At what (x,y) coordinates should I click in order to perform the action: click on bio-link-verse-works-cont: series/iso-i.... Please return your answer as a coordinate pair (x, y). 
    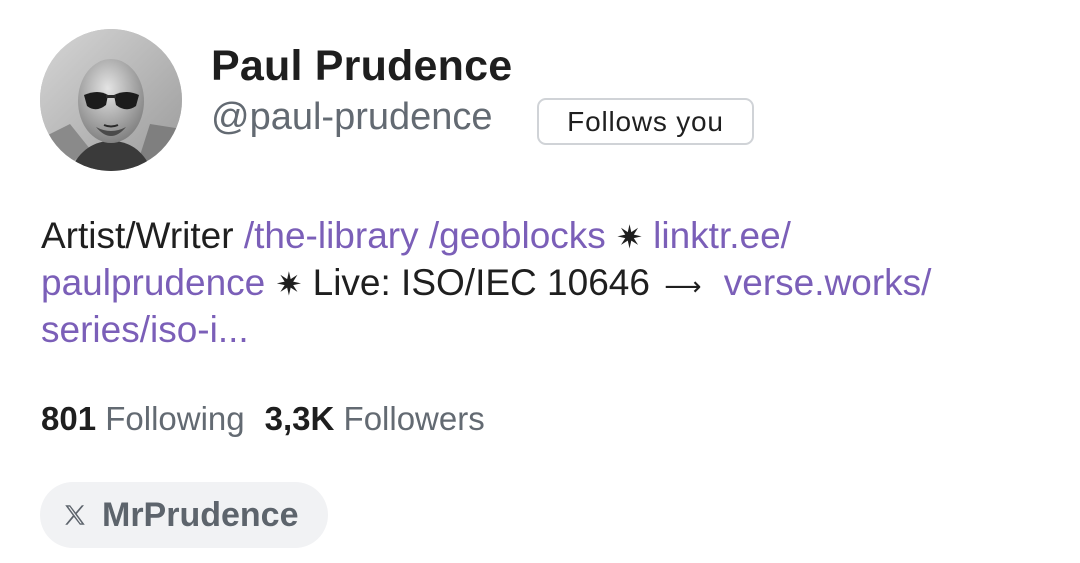
    Looking at the image, I should click on (145, 329).